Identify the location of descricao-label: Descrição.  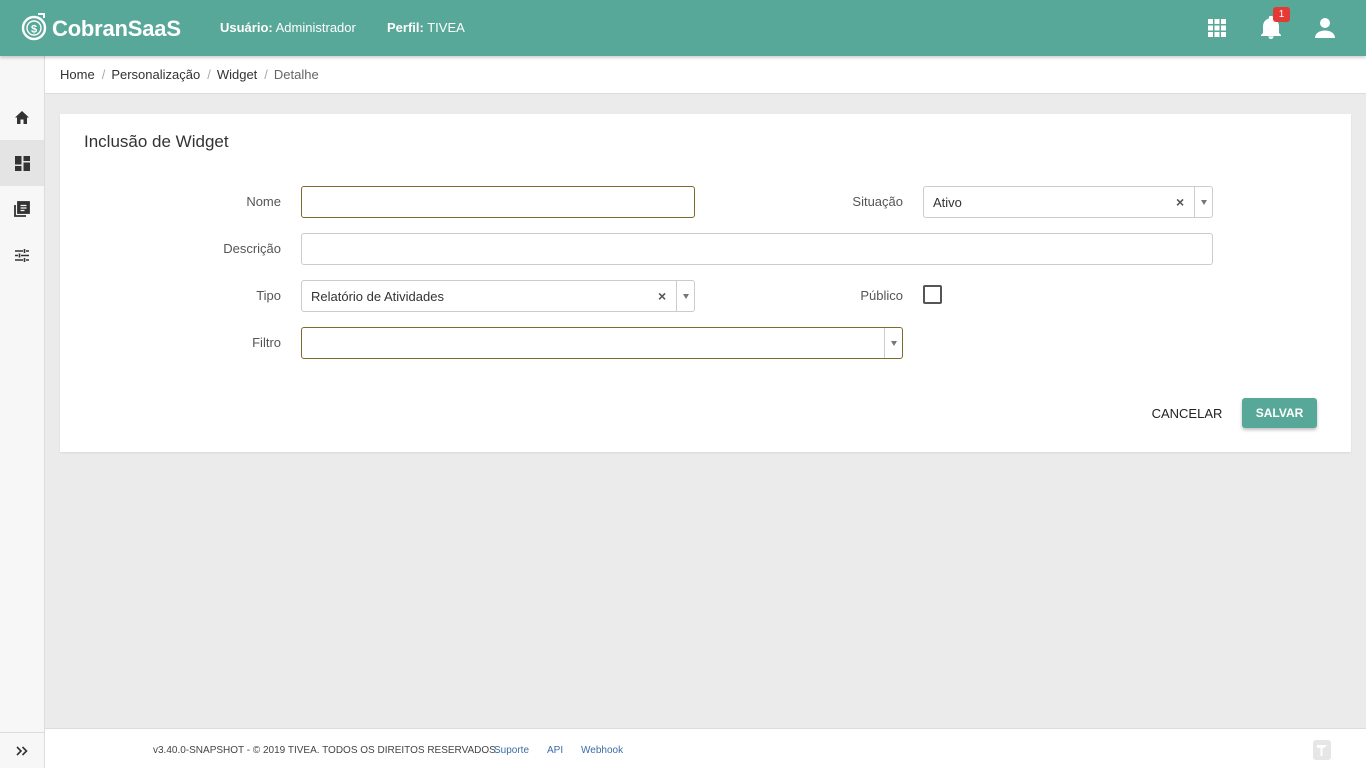
(252, 248).